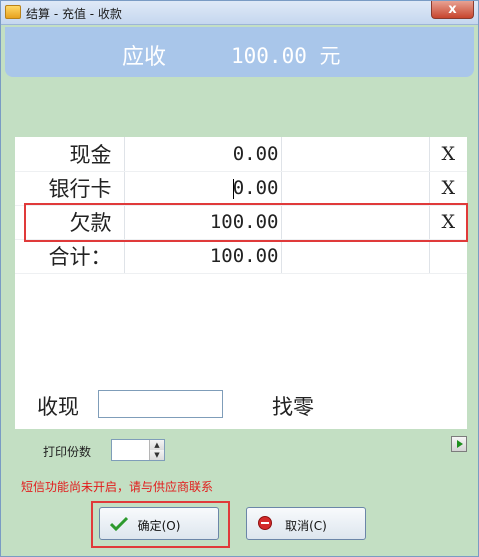 The image size is (479, 557). What do you see at coordinates (286, 56) in the screenshot?
I see `amount-due-value: 100.00 元` at bounding box center [286, 56].